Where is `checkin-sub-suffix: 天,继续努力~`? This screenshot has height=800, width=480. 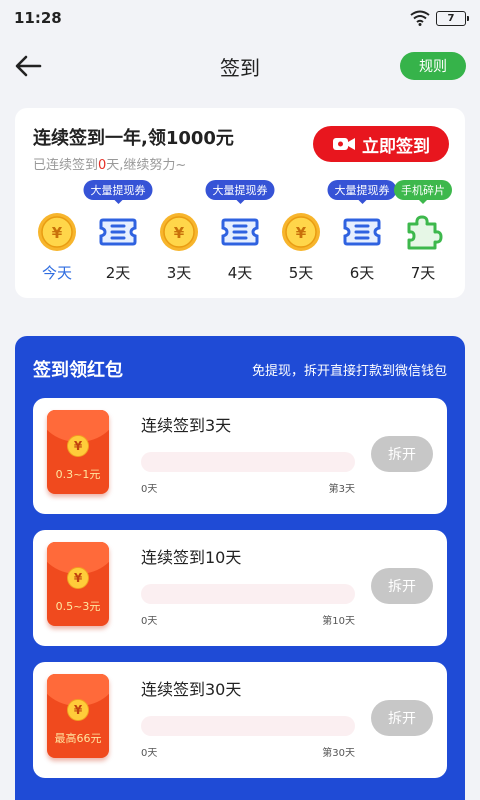
checkin-sub-suffix: 天,继续努力~ is located at coordinates (146, 165).